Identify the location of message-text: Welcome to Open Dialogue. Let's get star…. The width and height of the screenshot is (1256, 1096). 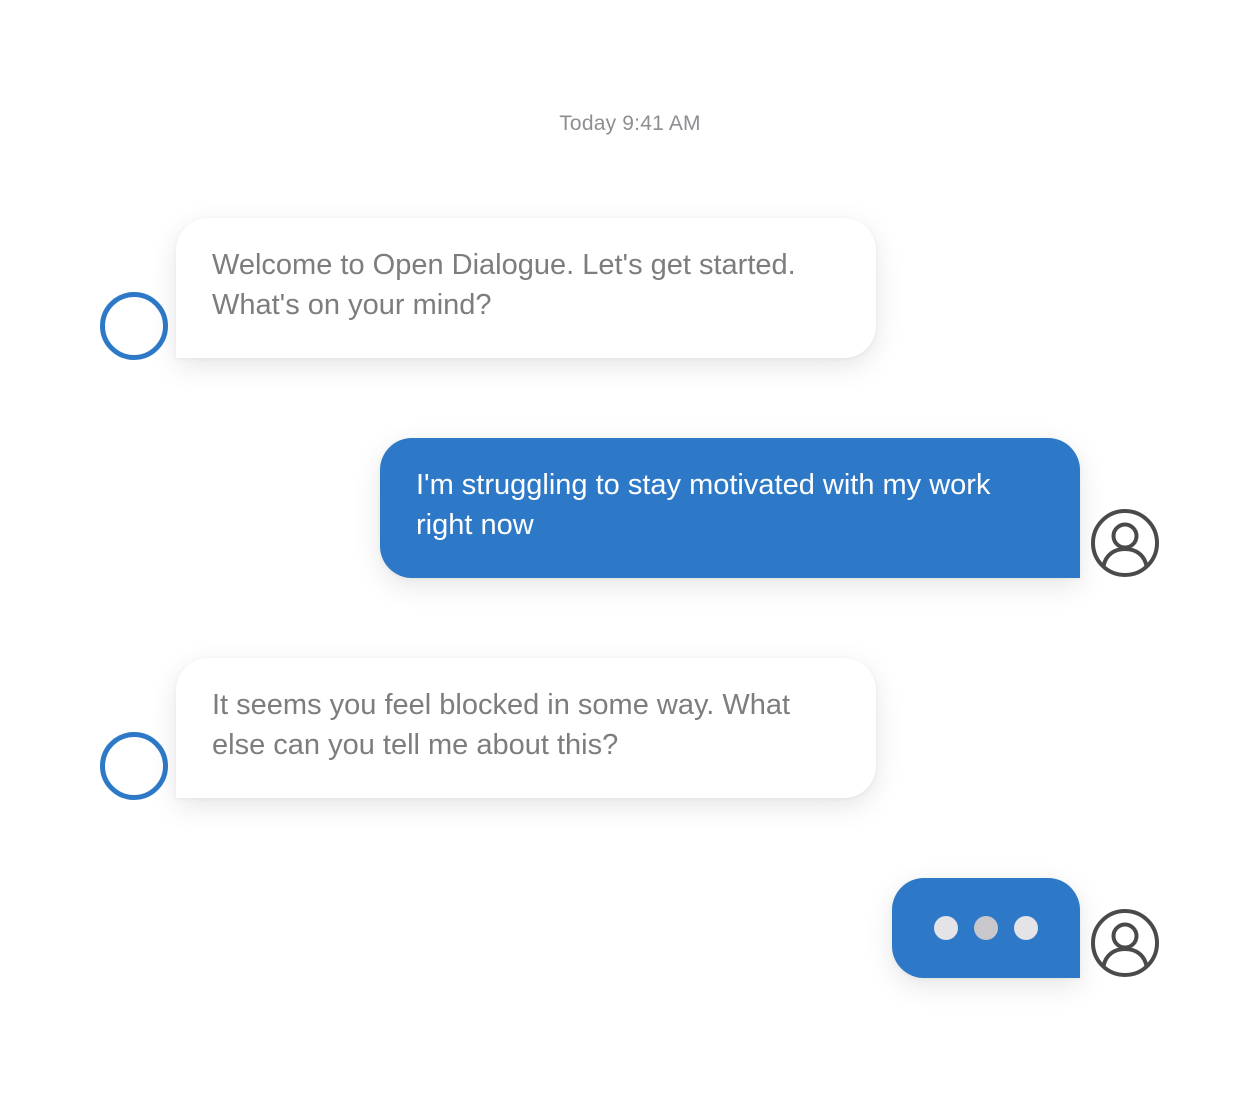
(504, 285).